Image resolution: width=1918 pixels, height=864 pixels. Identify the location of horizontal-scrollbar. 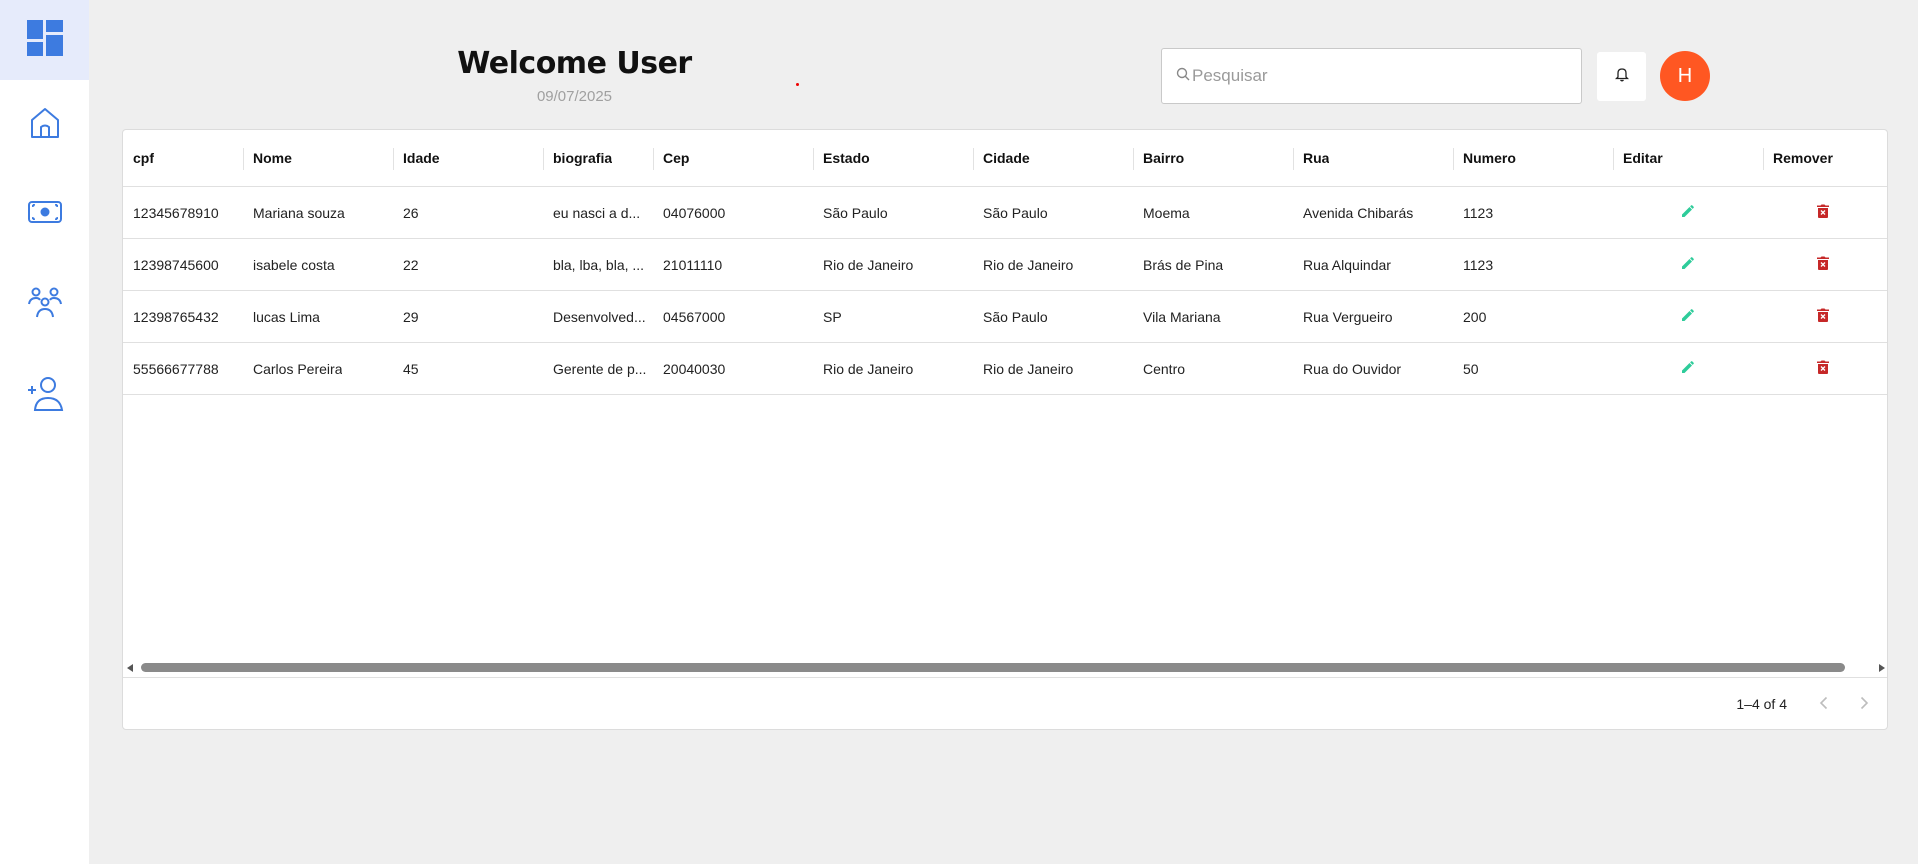
(1005, 668).